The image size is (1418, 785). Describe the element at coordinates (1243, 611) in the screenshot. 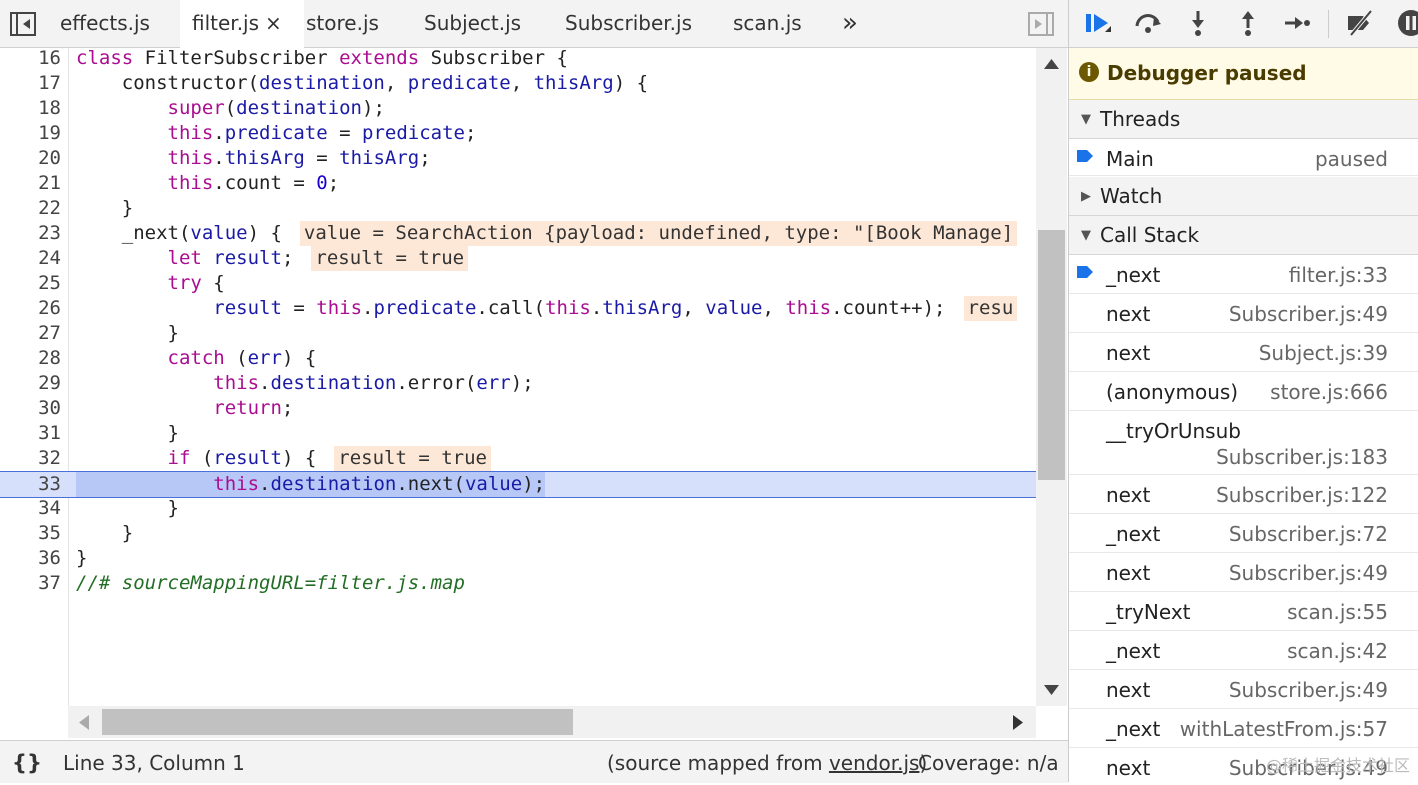

I see `call-frame-row: _tryNext scan.js:55` at that location.